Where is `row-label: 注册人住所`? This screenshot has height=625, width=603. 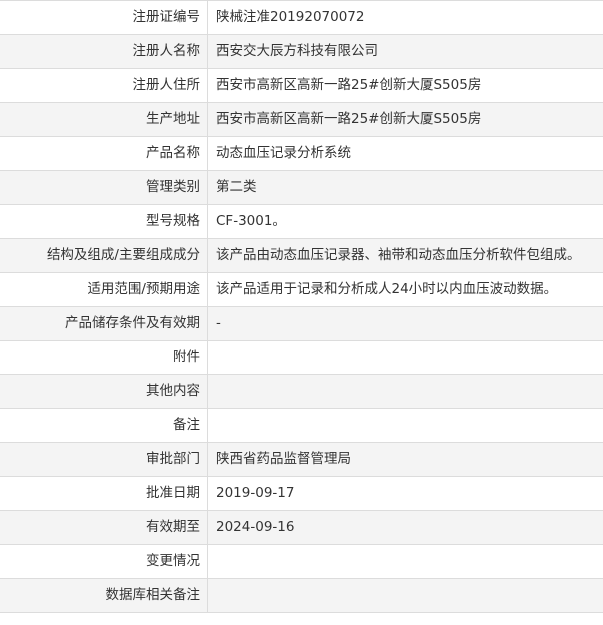
row-label: 注册人住所 is located at coordinates (104, 85).